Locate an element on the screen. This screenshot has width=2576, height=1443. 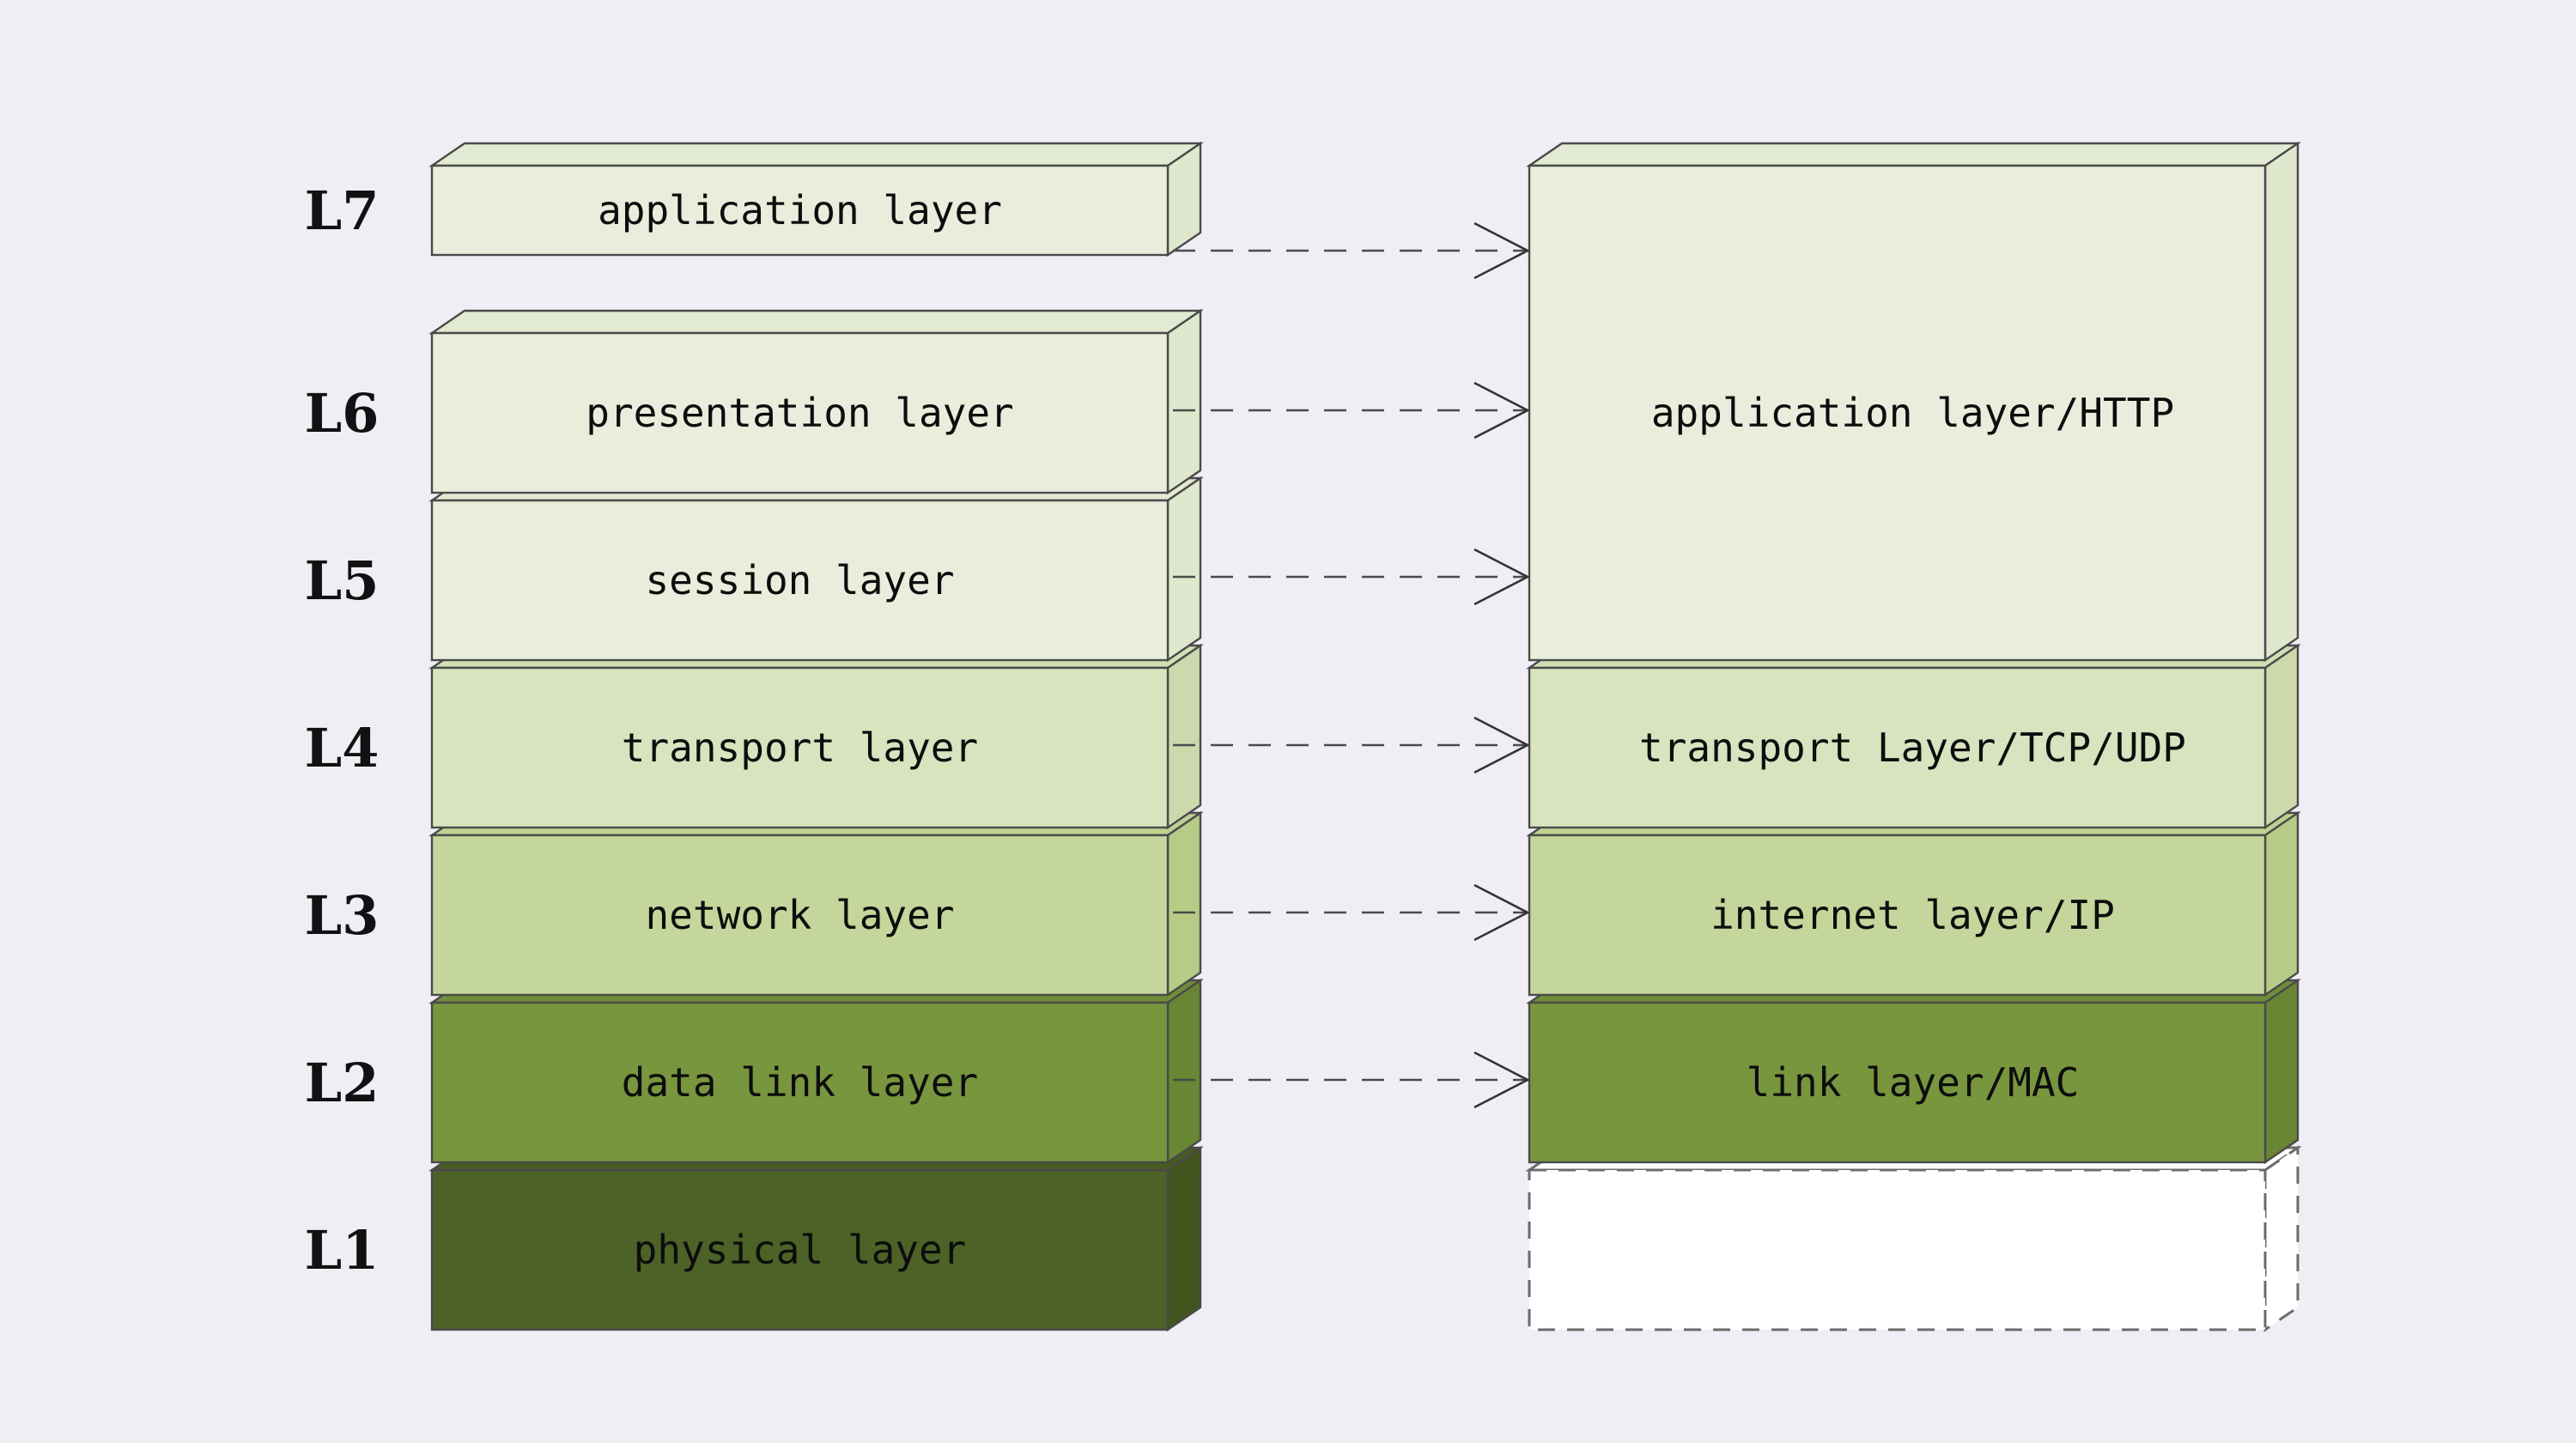
mapping-arrows-group is located at coordinates (1352, 665).